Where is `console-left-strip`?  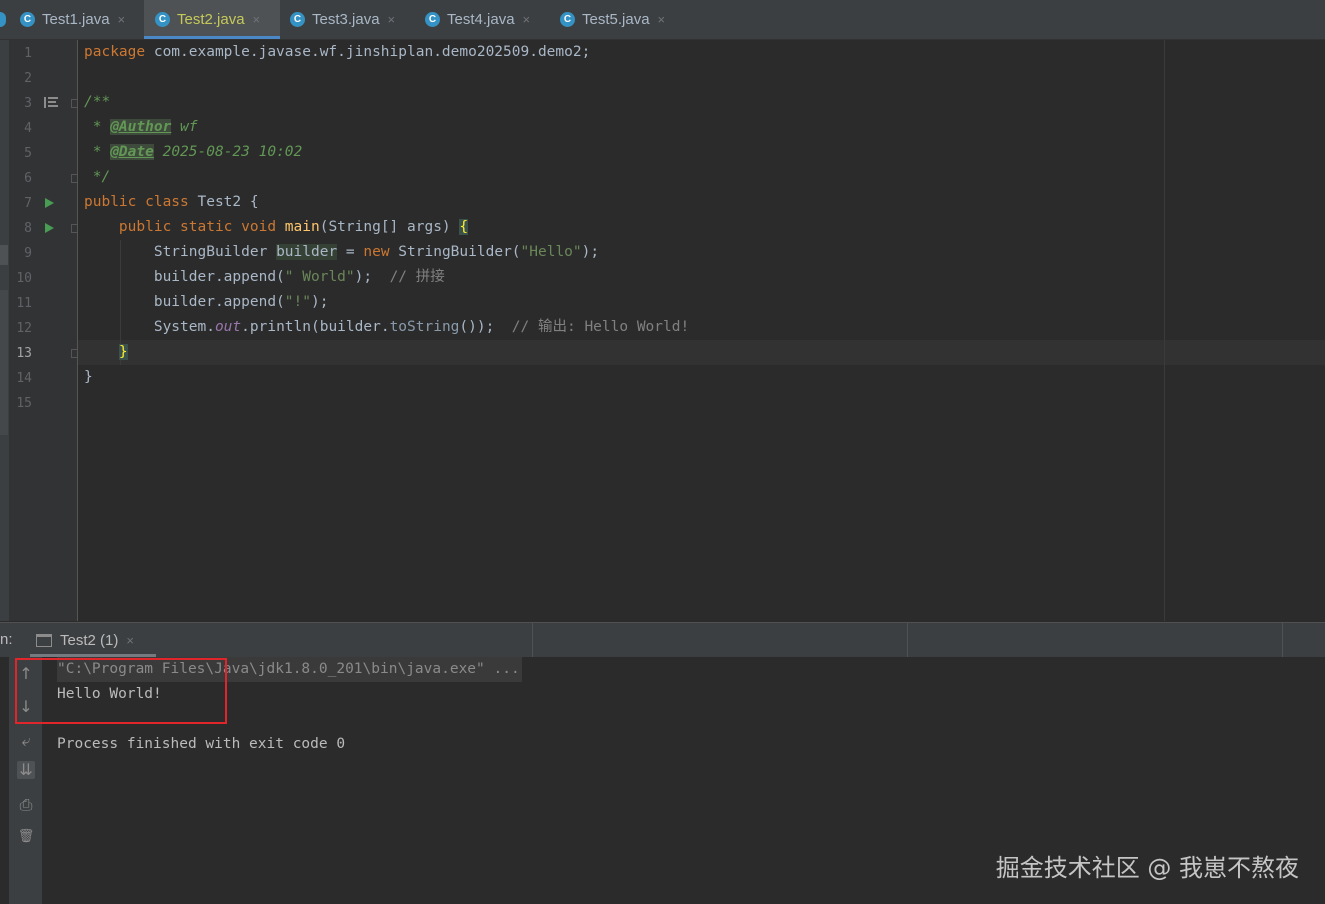 console-left-strip is located at coordinates (4, 780).